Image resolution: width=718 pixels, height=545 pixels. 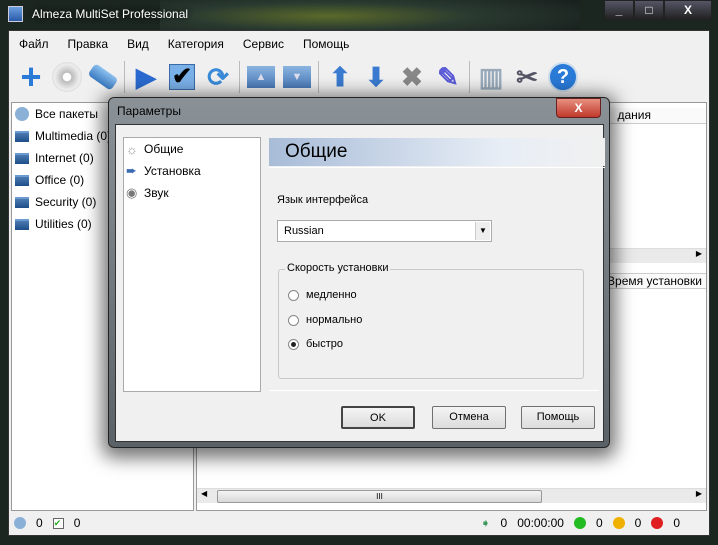 What do you see at coordinates (618, 523) in the screenshot?
I see `yellow-status-icon` at bounding box center [618, 523].